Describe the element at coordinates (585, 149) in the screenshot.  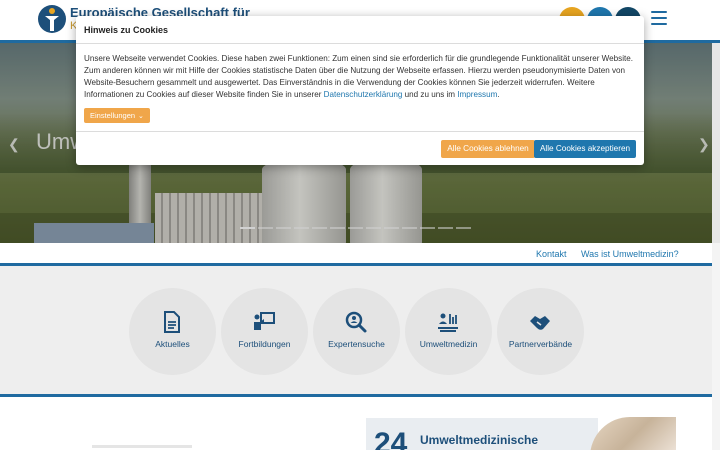
I see `accept-all-cookies-button: Alle Cookies akzeptieren` at that location.